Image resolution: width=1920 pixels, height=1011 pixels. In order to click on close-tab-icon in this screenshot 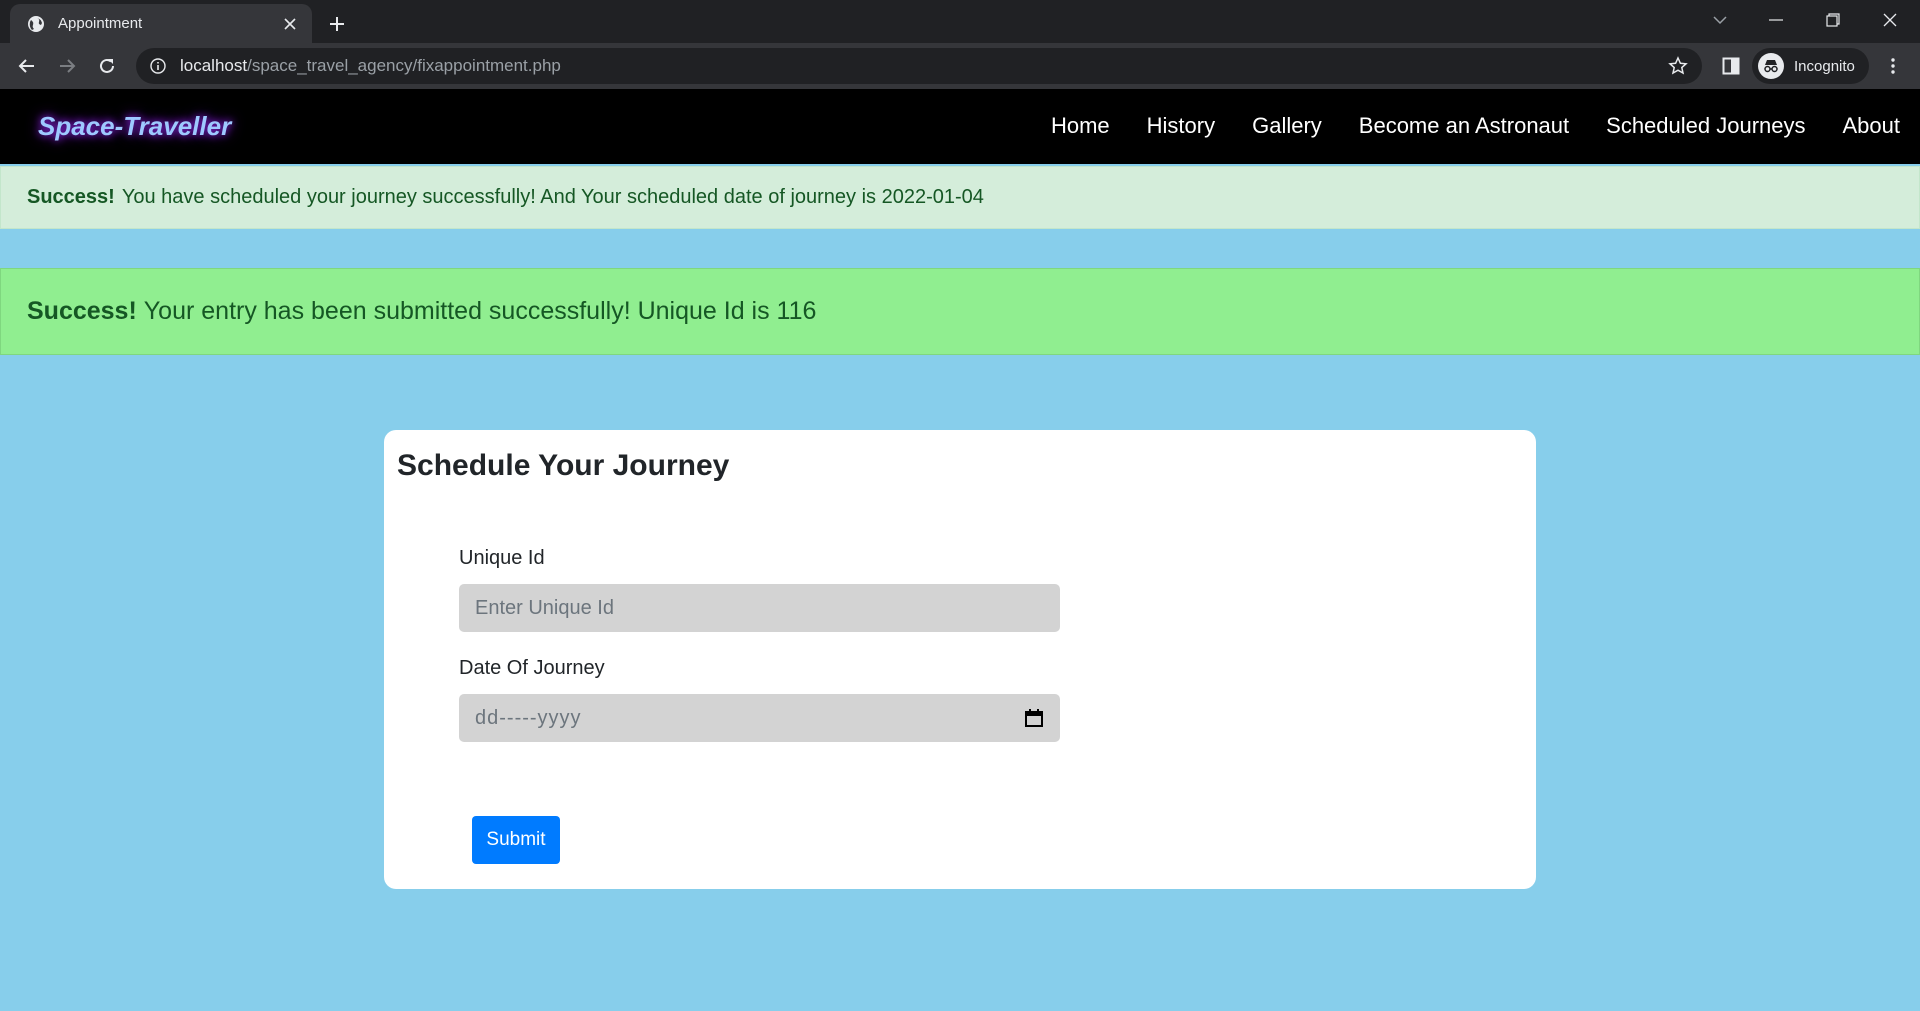, I will do `click(290, 24)`.